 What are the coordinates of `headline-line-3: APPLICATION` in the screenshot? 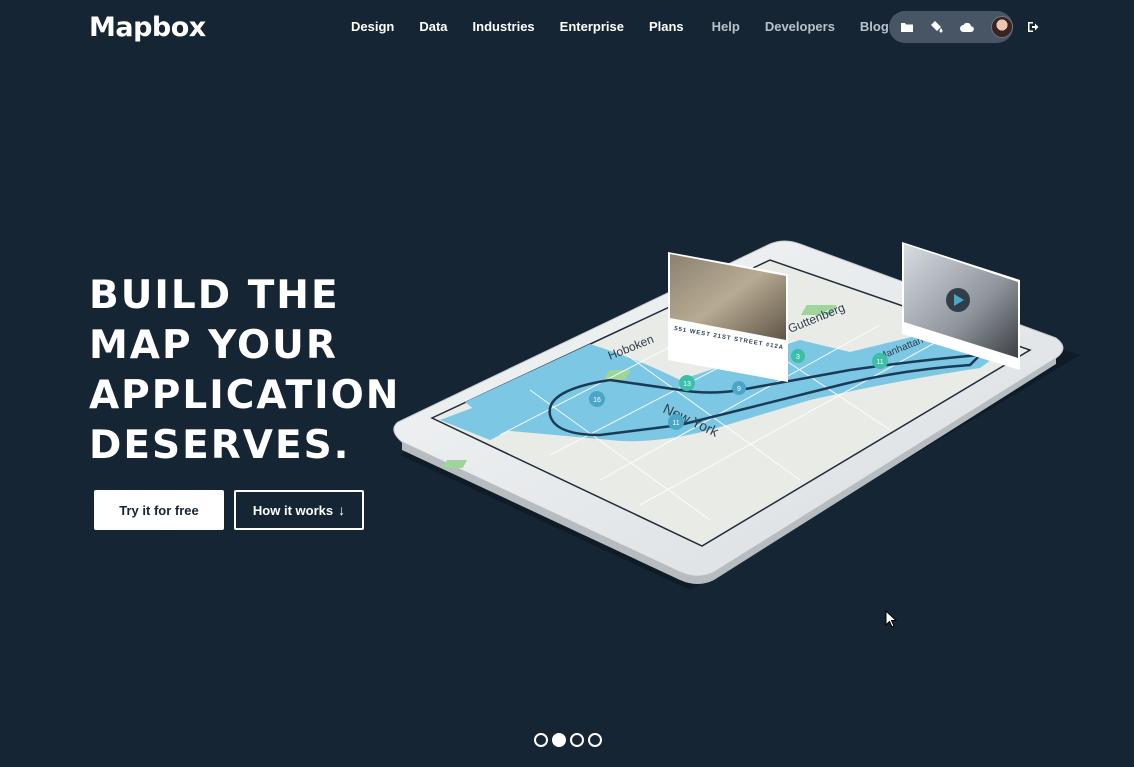 It's located at (245, 395).